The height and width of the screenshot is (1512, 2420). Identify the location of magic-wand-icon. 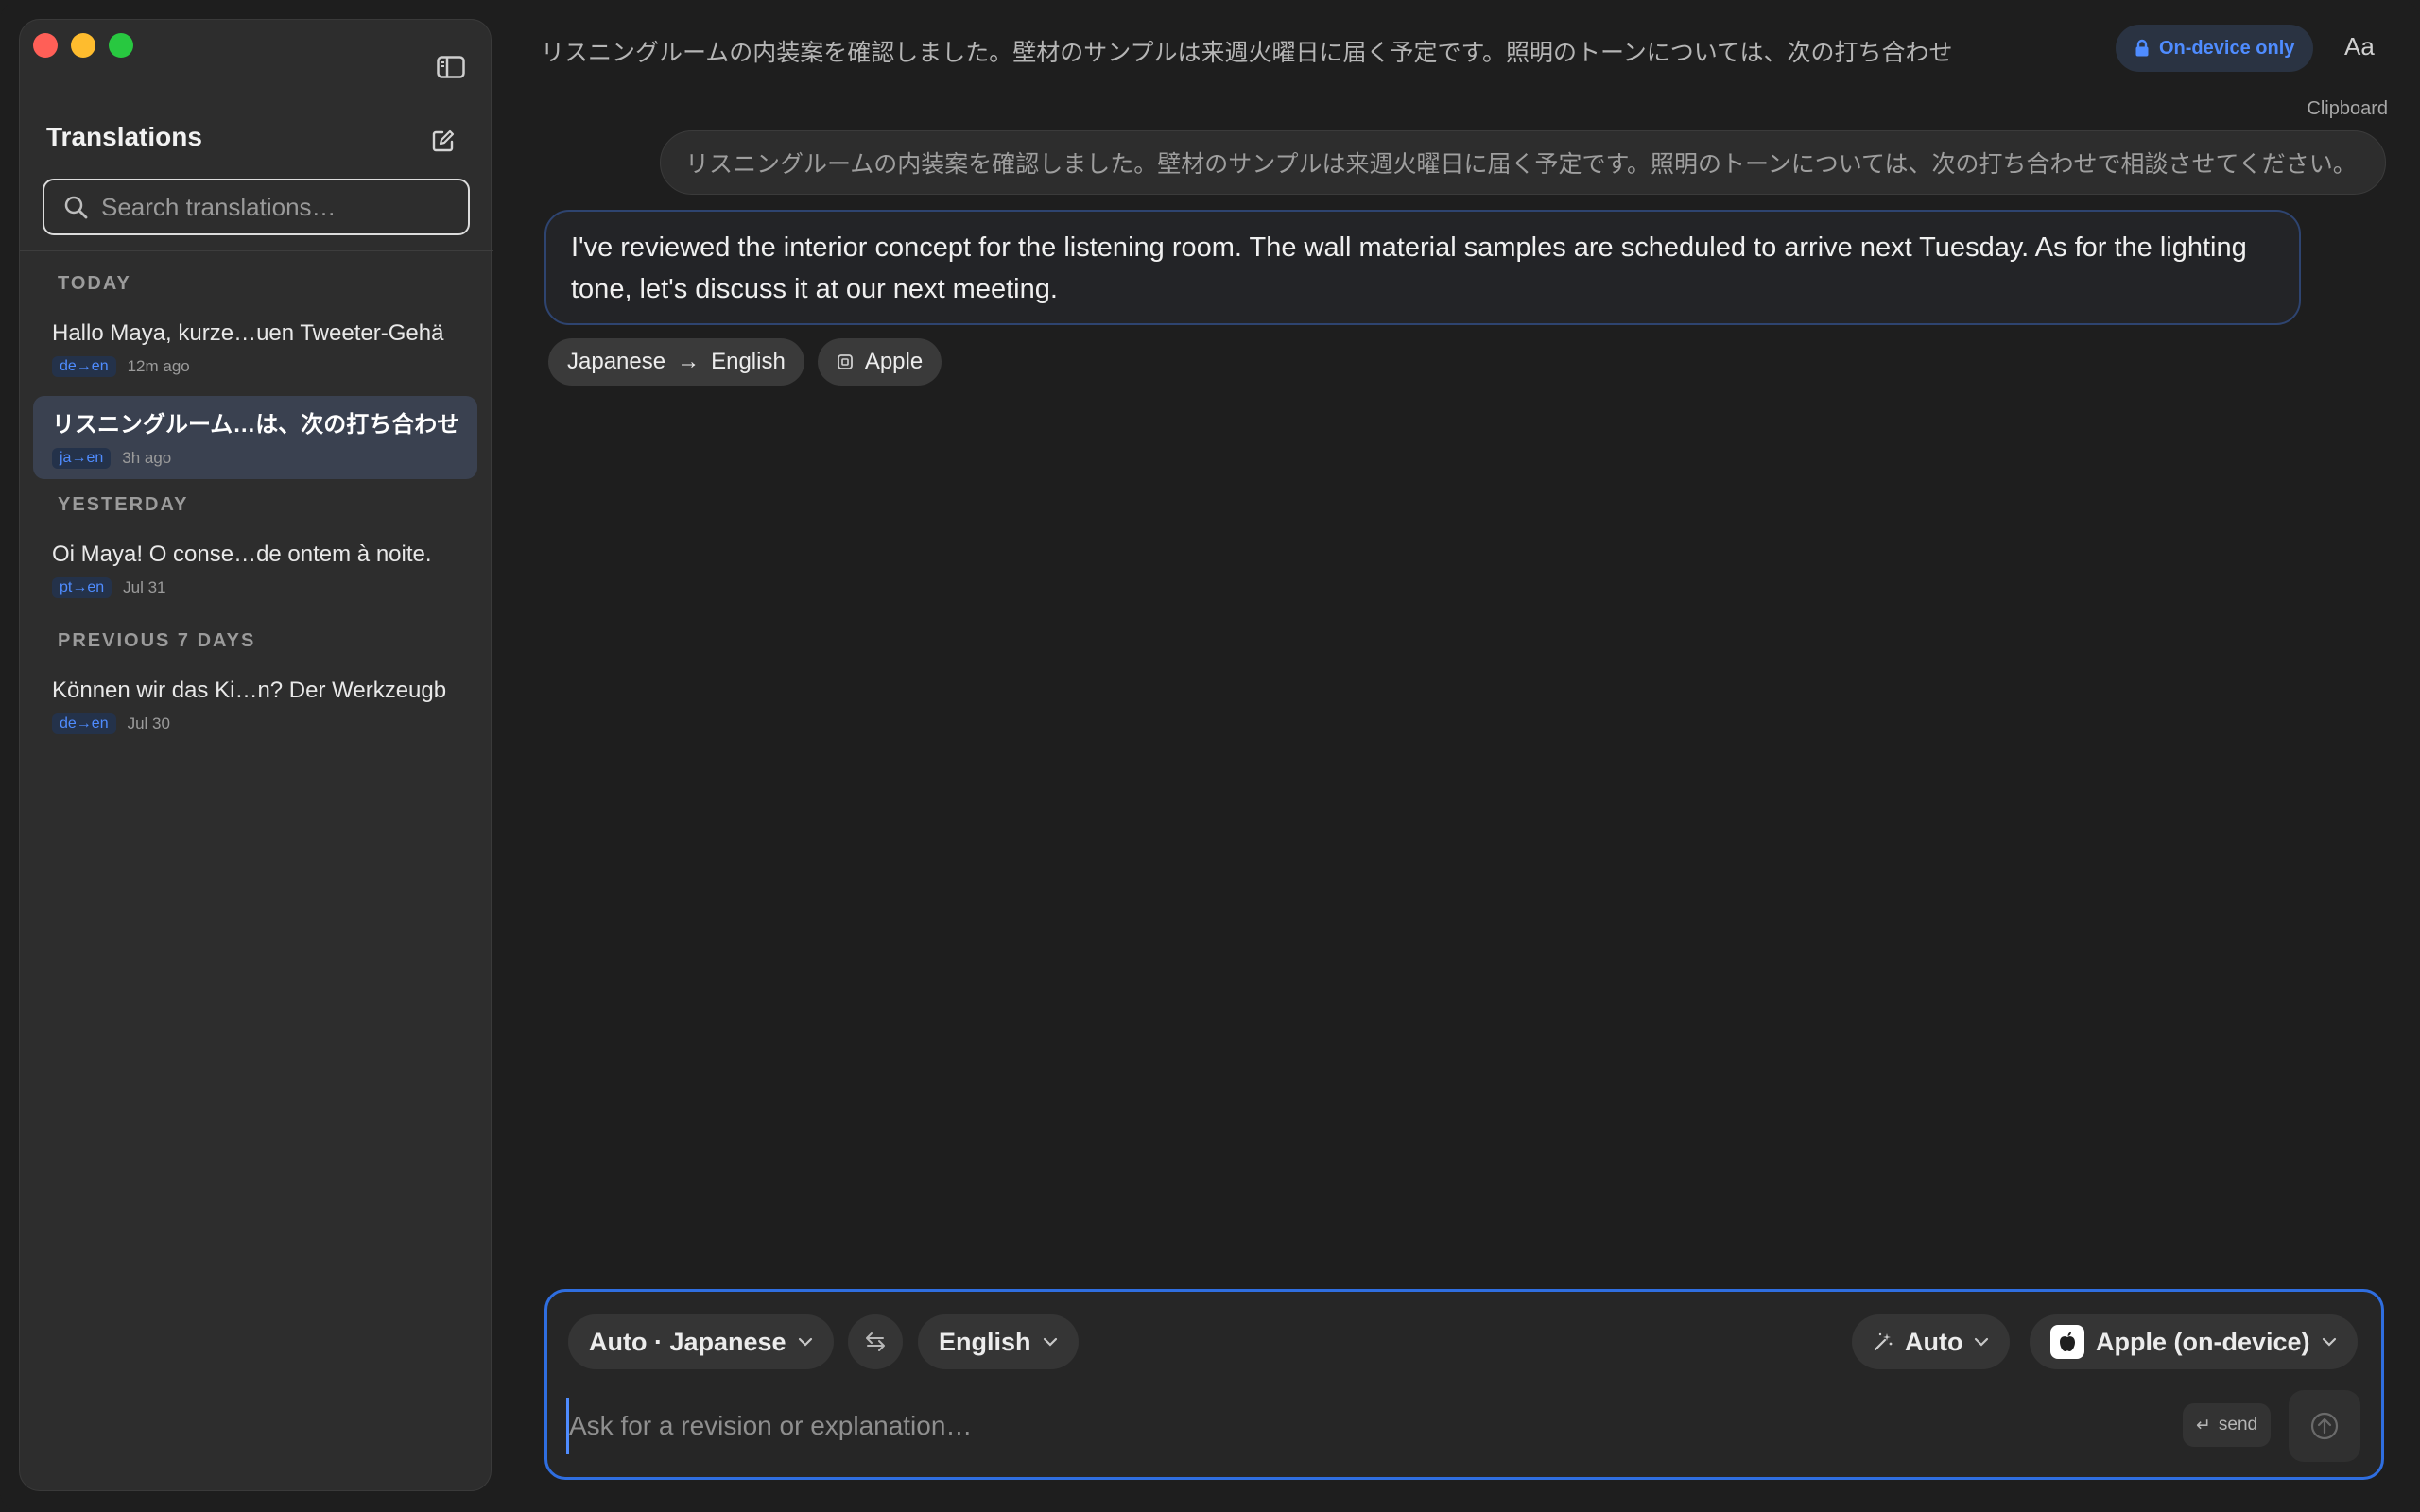
(1883, 1342).